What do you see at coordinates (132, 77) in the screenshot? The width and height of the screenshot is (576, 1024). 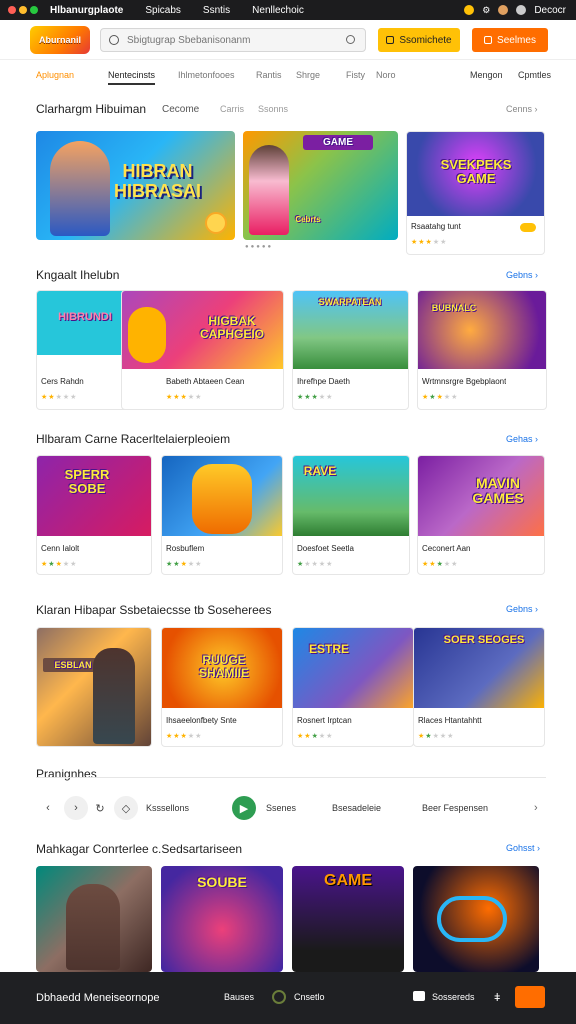 I see `nav-tab-1: Nentecinsts` at bounding box center [132, 77].